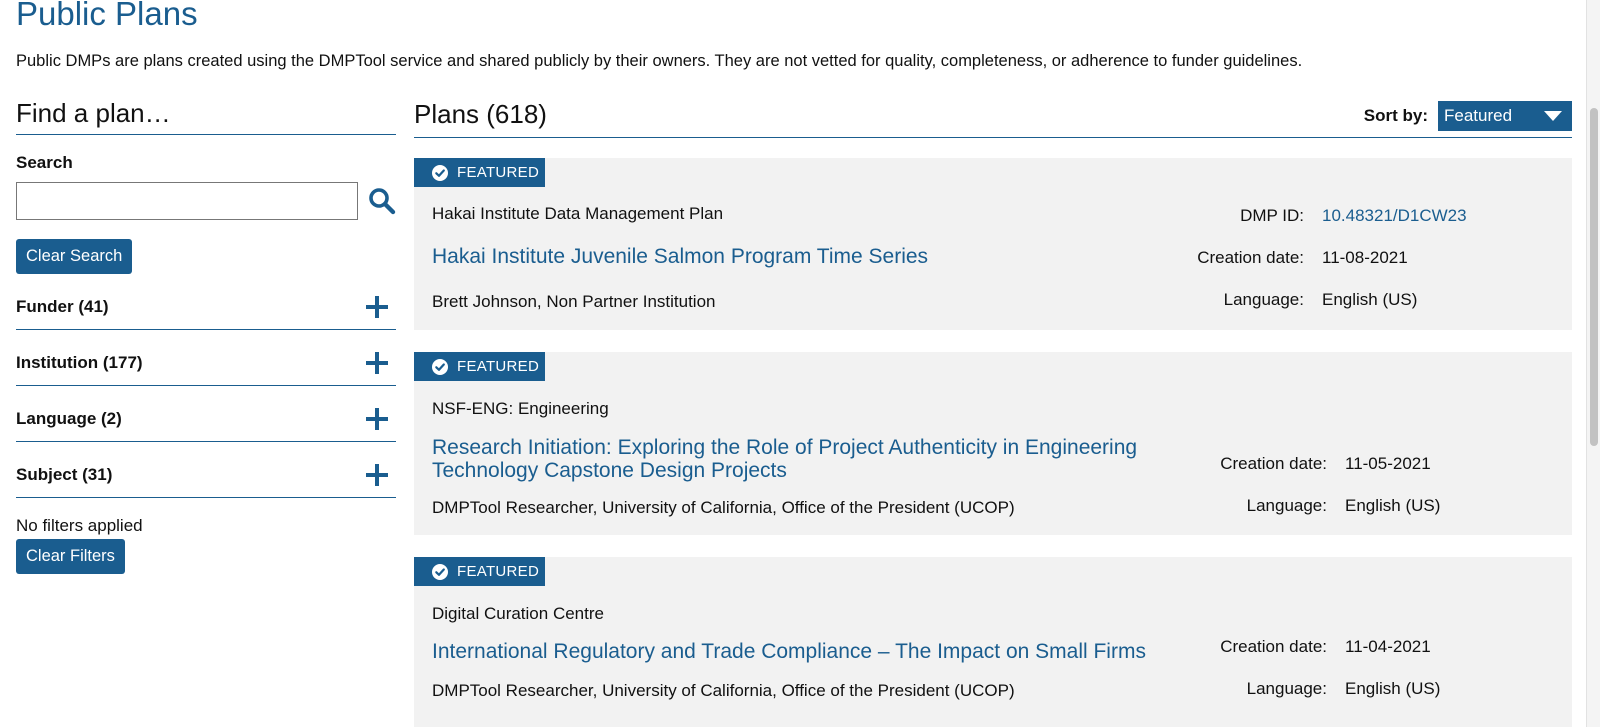 This screenshot has height=727, width=1600. What do you see at coordinates (574, 301) in the screenshot?
I see `plan-owner: Brett Johnson, Non Partner Institution` at bounding box center [574, 301].